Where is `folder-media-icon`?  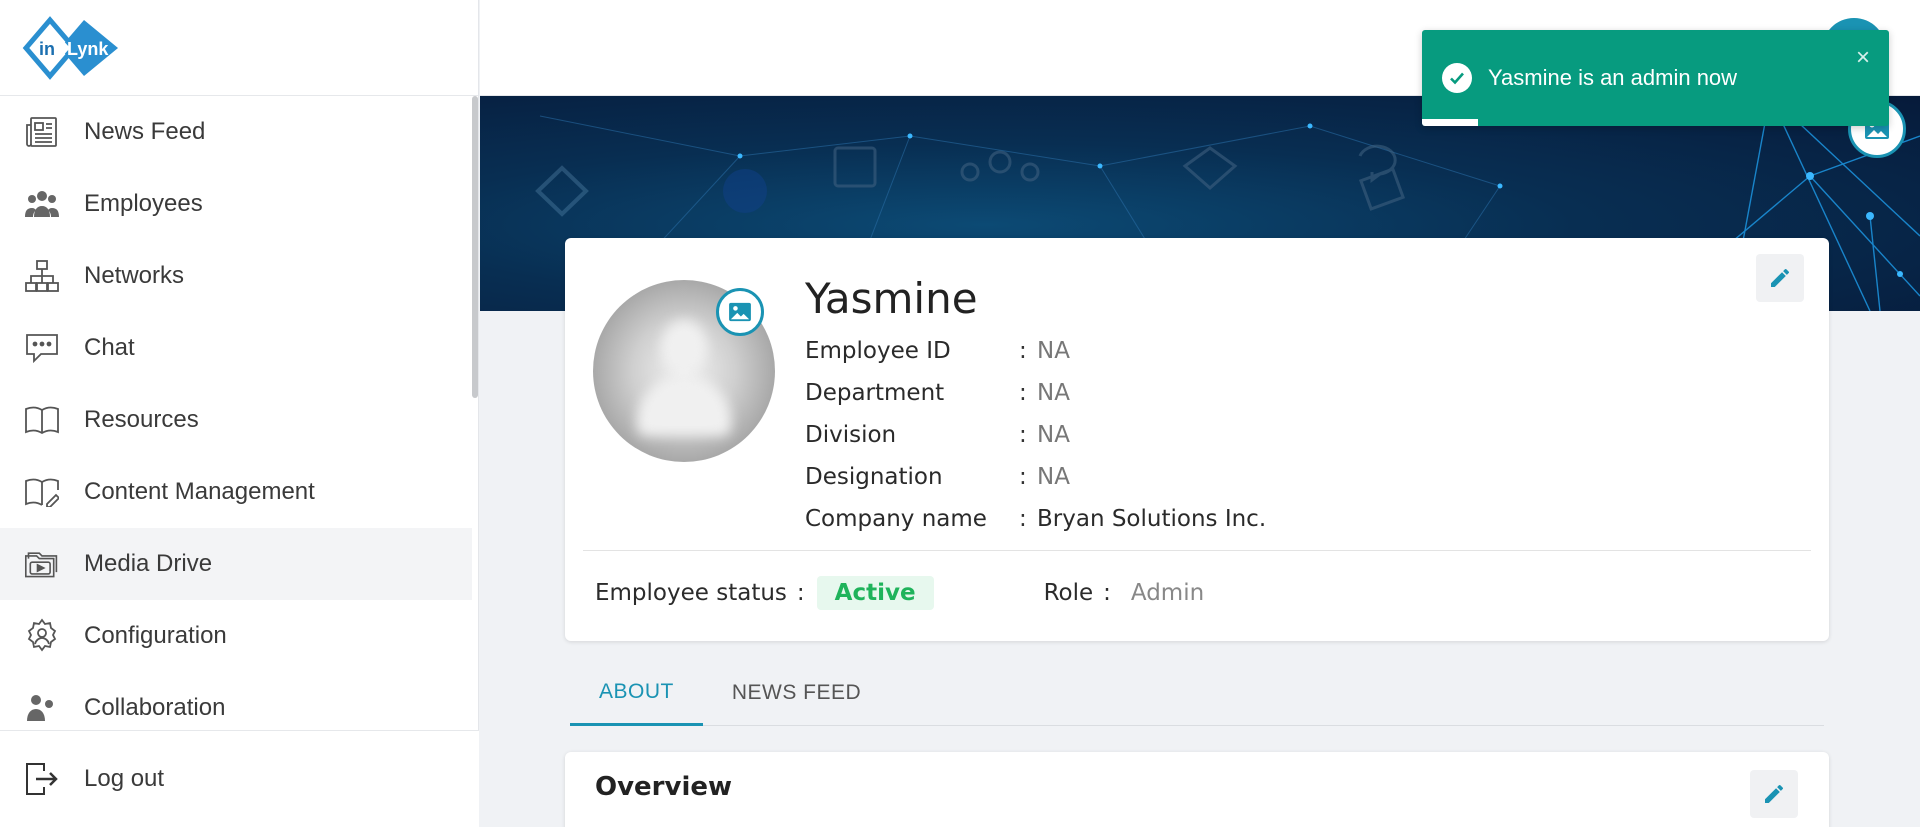
folder-media-icon is located at coordinates (42, 564).